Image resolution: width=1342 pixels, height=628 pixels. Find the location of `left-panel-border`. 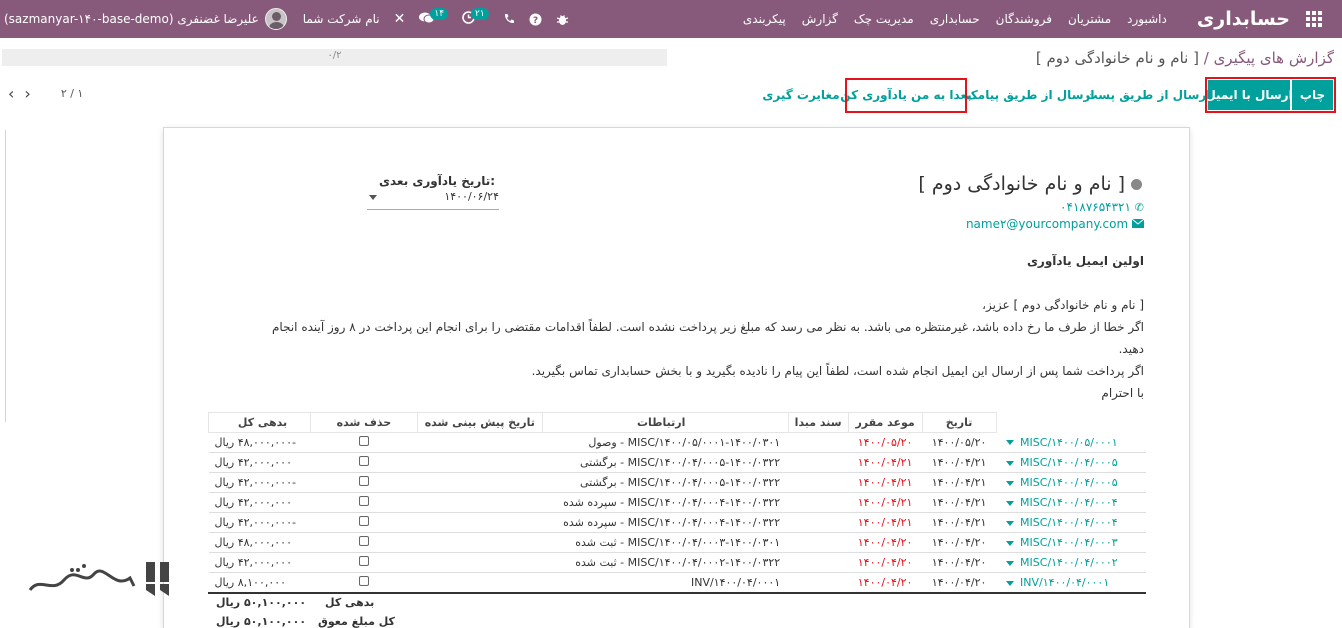

left-panel-border is located at coordinates (3, 276).